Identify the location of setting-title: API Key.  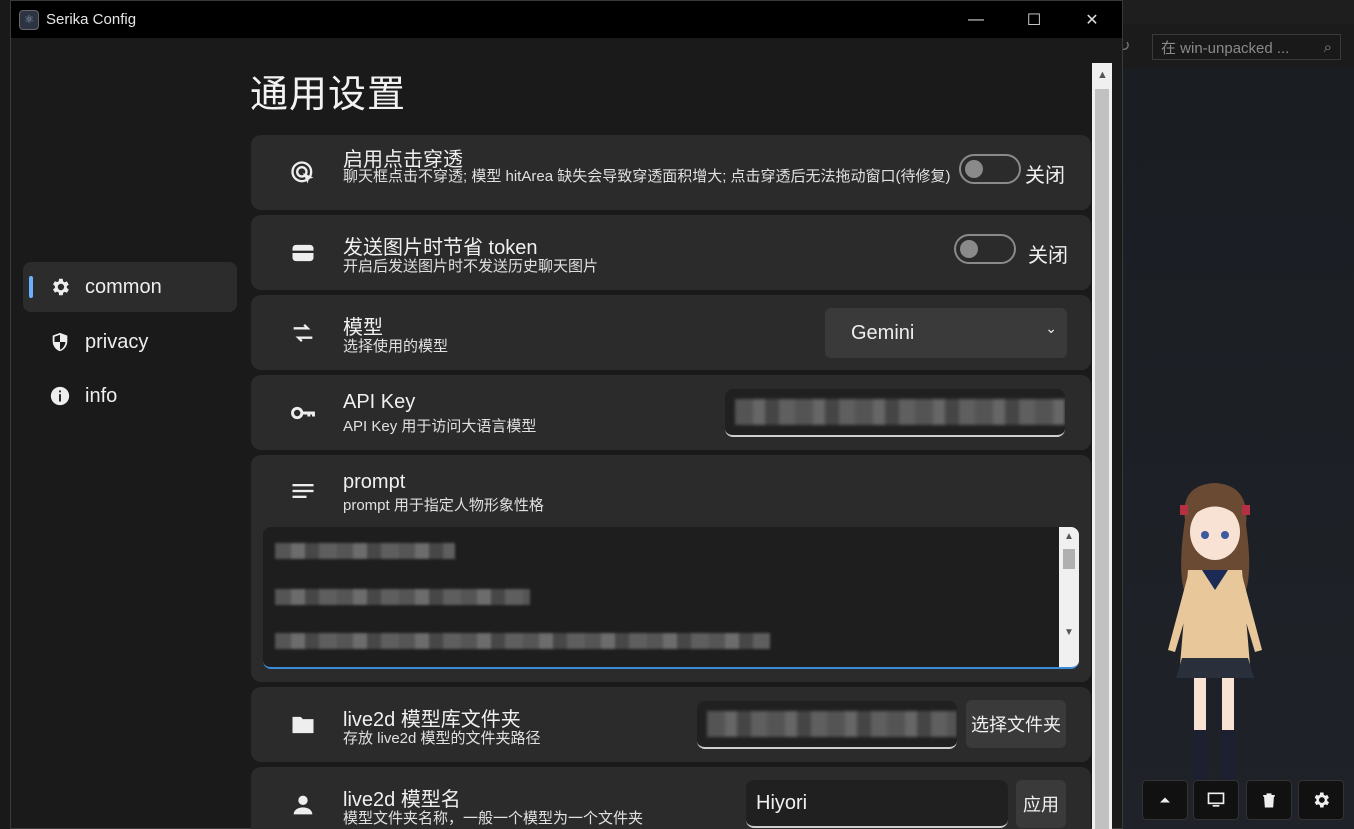
(379, 402).